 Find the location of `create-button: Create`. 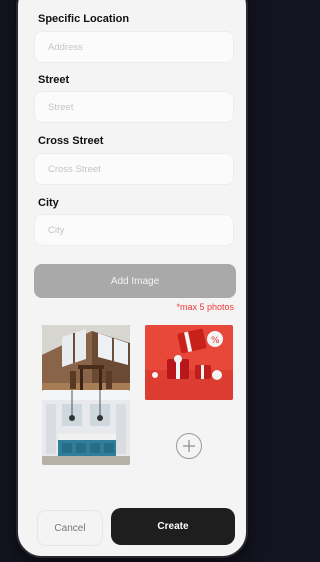

create-button: Create is located at coordinates (173, 526).